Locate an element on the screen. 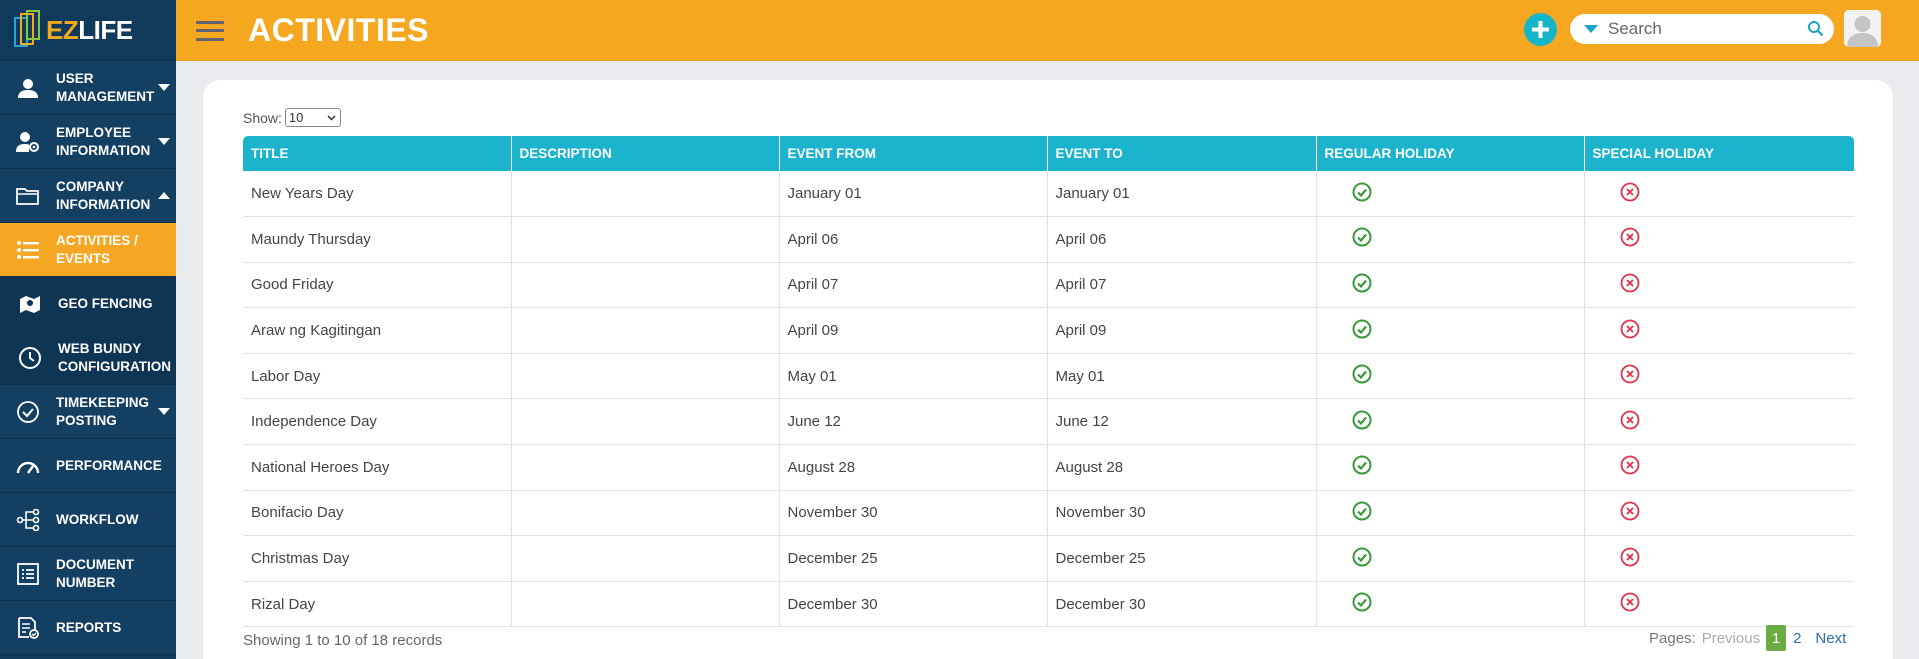 The width and height of the screenshot is (1919, 659). sidebar-item-web-bundy-configuration: WEB BUNDY CONFIGURATION is located at coordinates (88, 358).